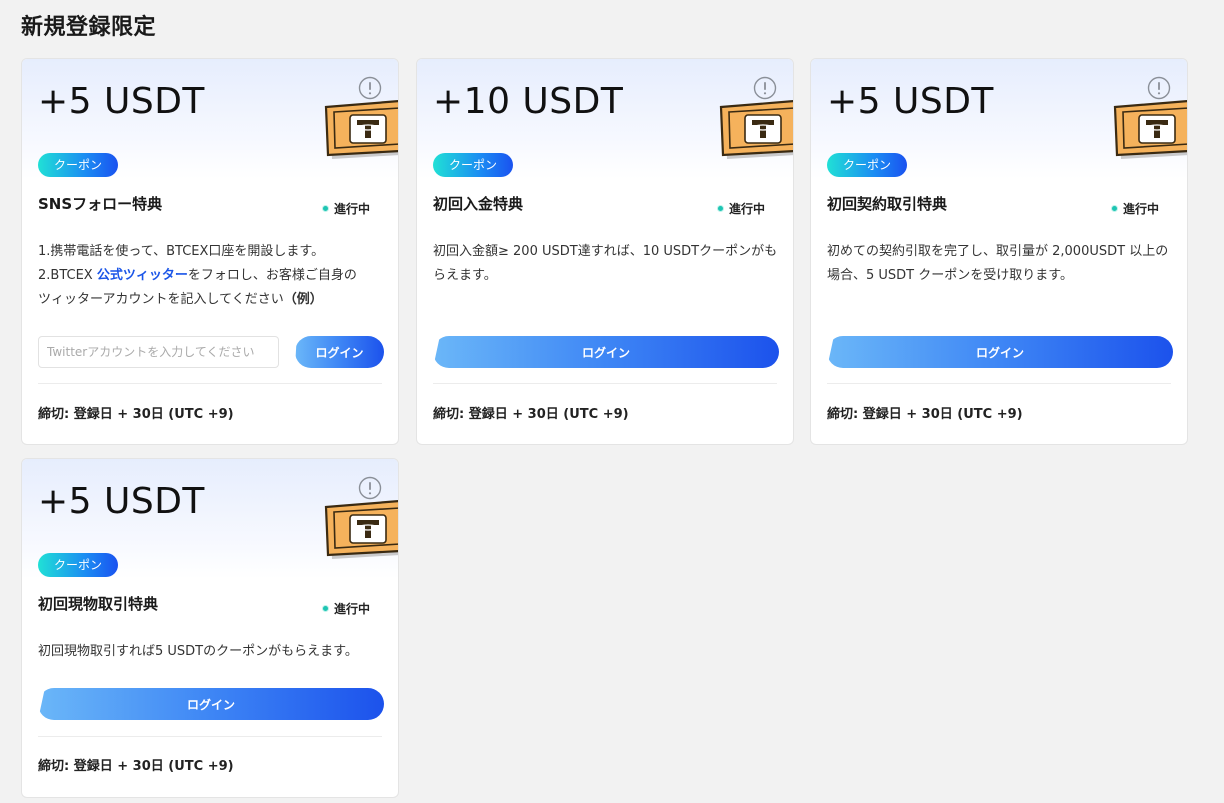 Image resolution: width=1224 pixels, height=803 pixels. Describe the element at coordinates (478, 204) in the screenshot. I see `card-title: 初回入金特典` at that location.